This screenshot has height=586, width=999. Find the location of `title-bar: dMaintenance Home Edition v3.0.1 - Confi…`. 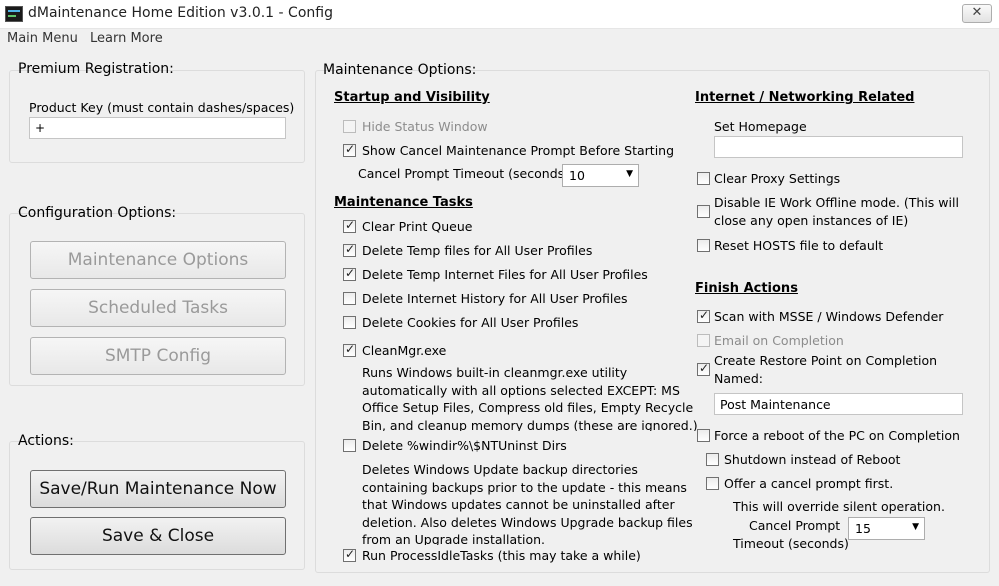

title-bar: dMaintenance Home Edition v3.0.1 - Confi… is located at coordinates (499, 14).